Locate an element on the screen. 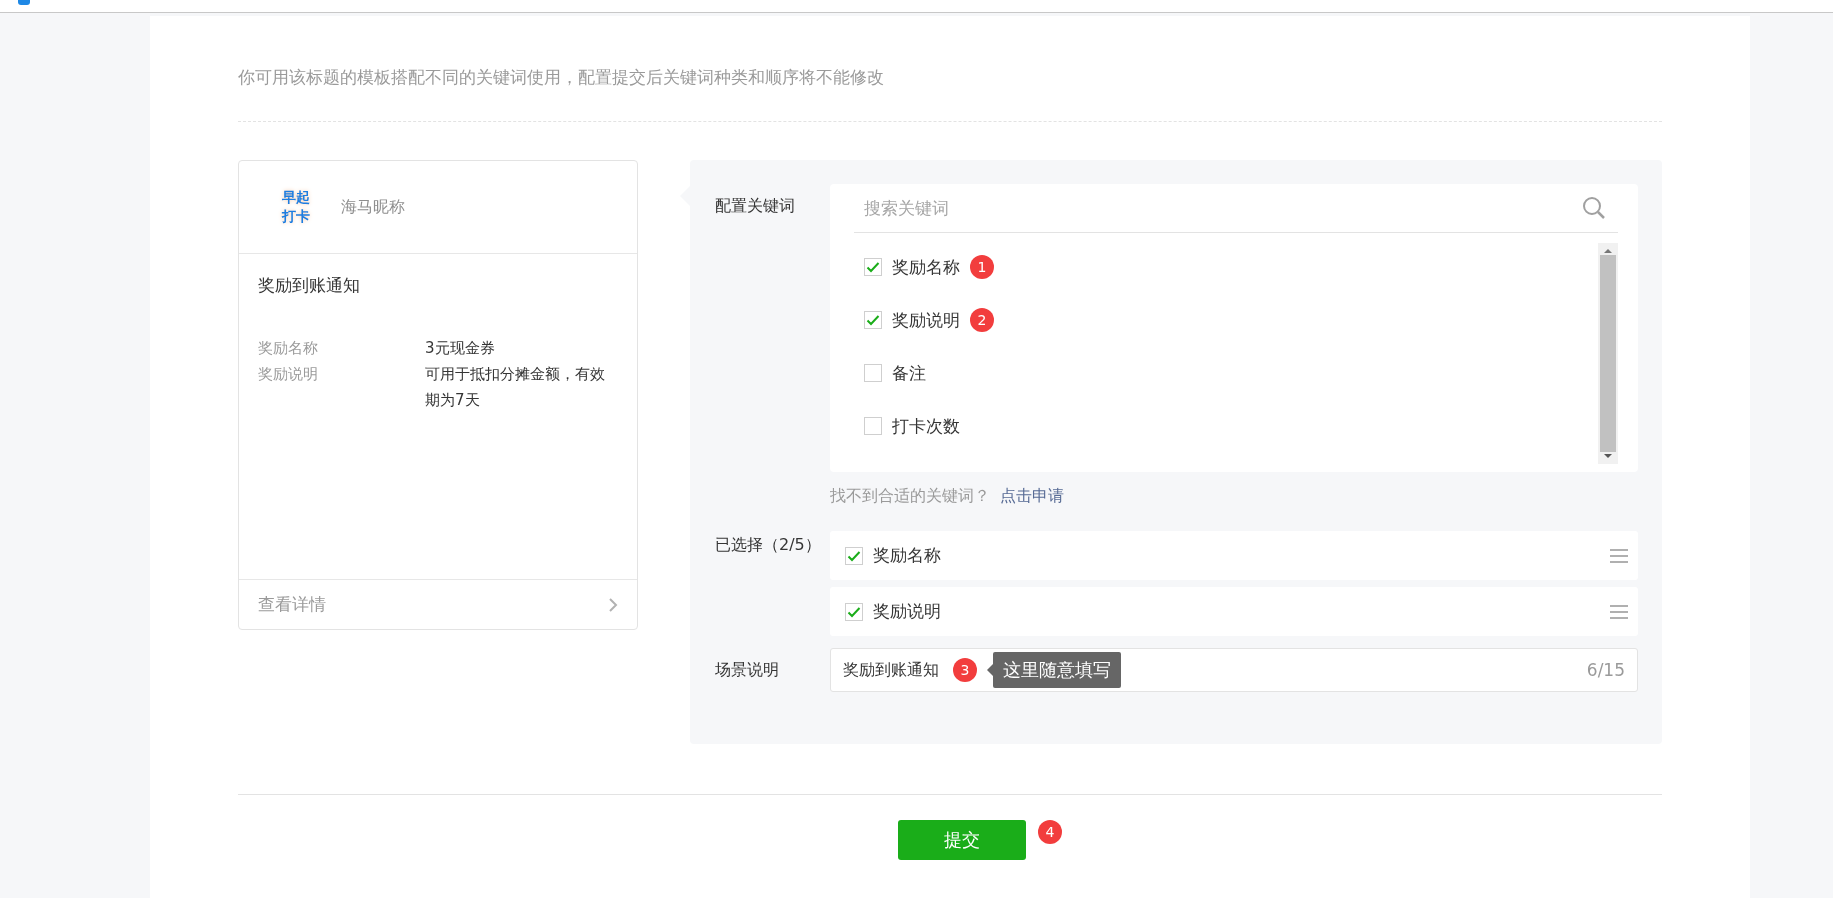 This screenshot has height=898, width=1833. message-title: 奖励到账通知 is located at coordinates (309, 285).